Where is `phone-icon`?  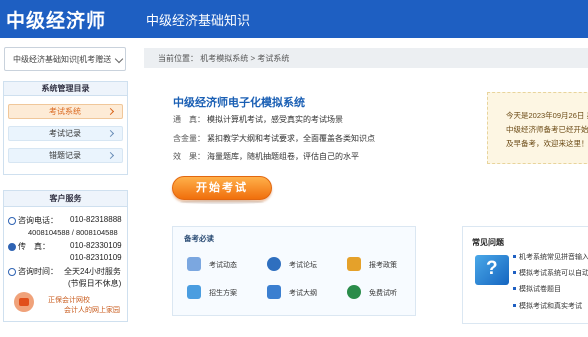 phone-icon is located at coordinates (12, 221).